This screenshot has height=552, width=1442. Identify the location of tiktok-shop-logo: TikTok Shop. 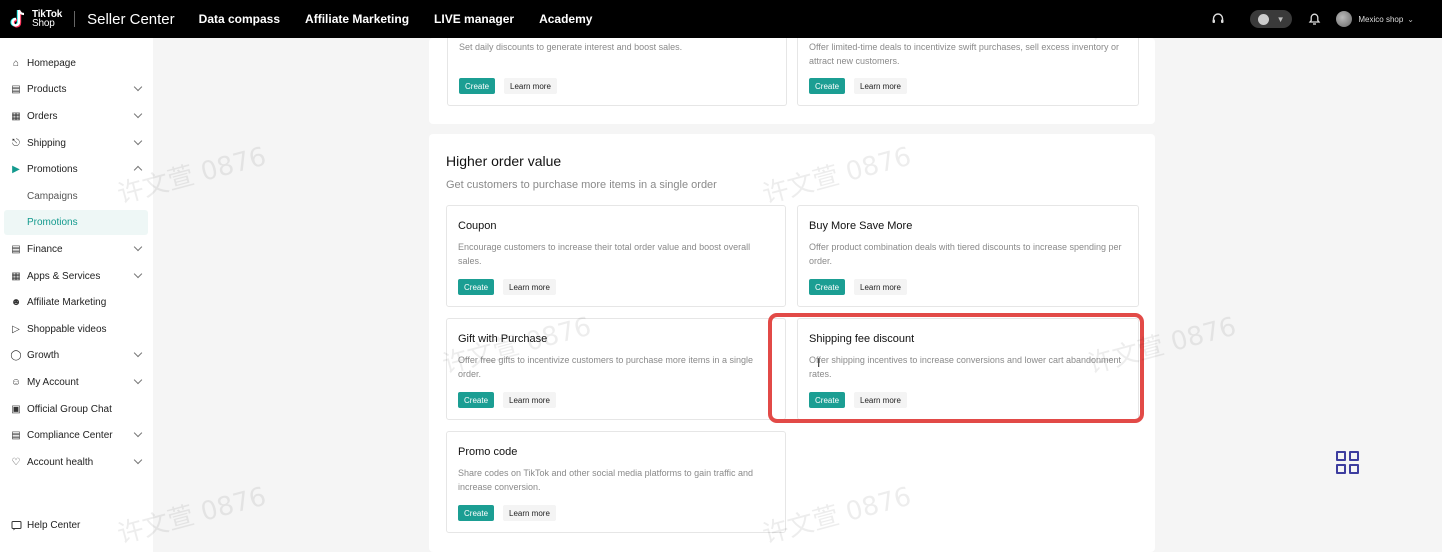
(36, 19).